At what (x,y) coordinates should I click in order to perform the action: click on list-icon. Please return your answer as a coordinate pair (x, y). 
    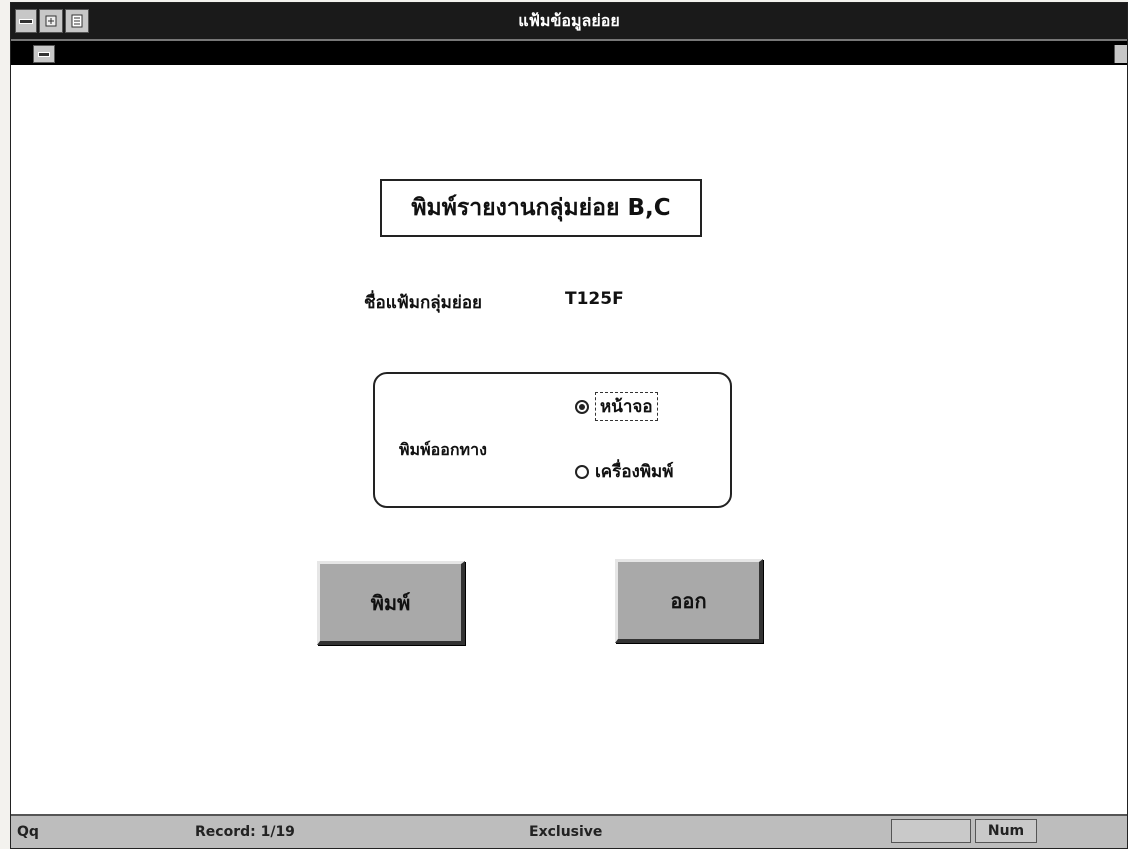
    Looking at the image, I should click on (77, 21).